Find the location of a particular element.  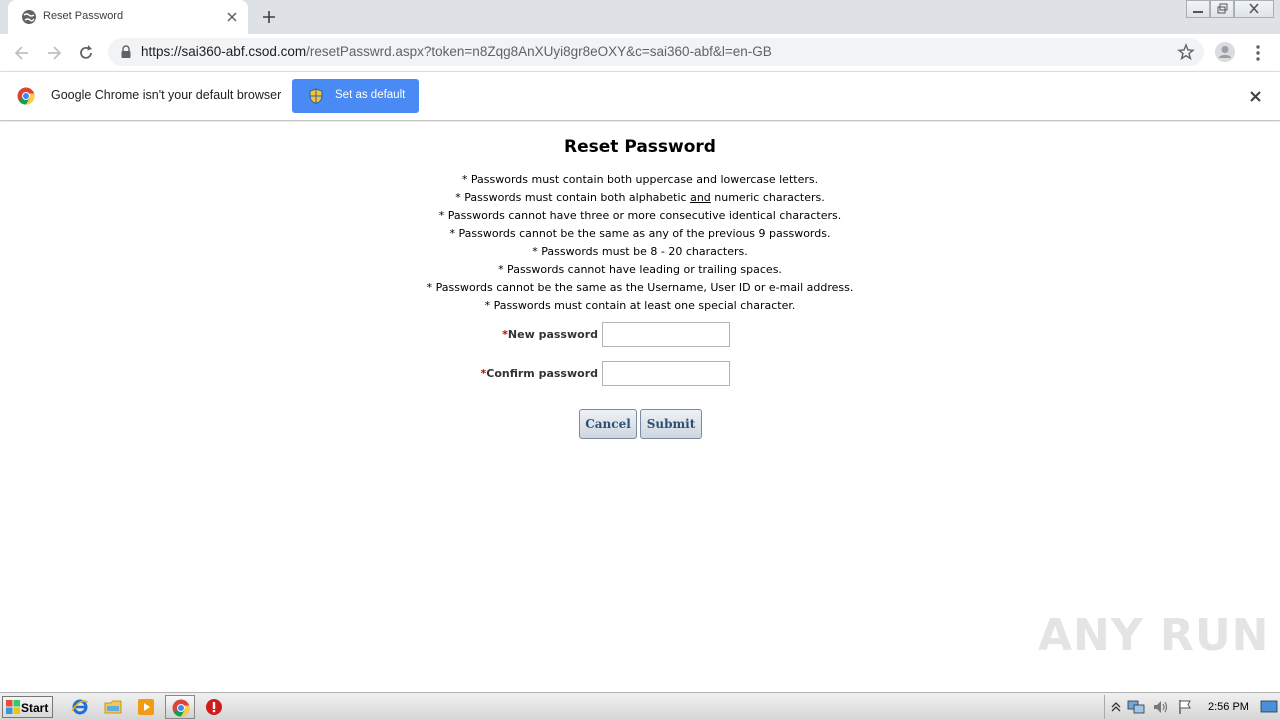

bookmark-star-icon is located at coordinates (1186, 52).